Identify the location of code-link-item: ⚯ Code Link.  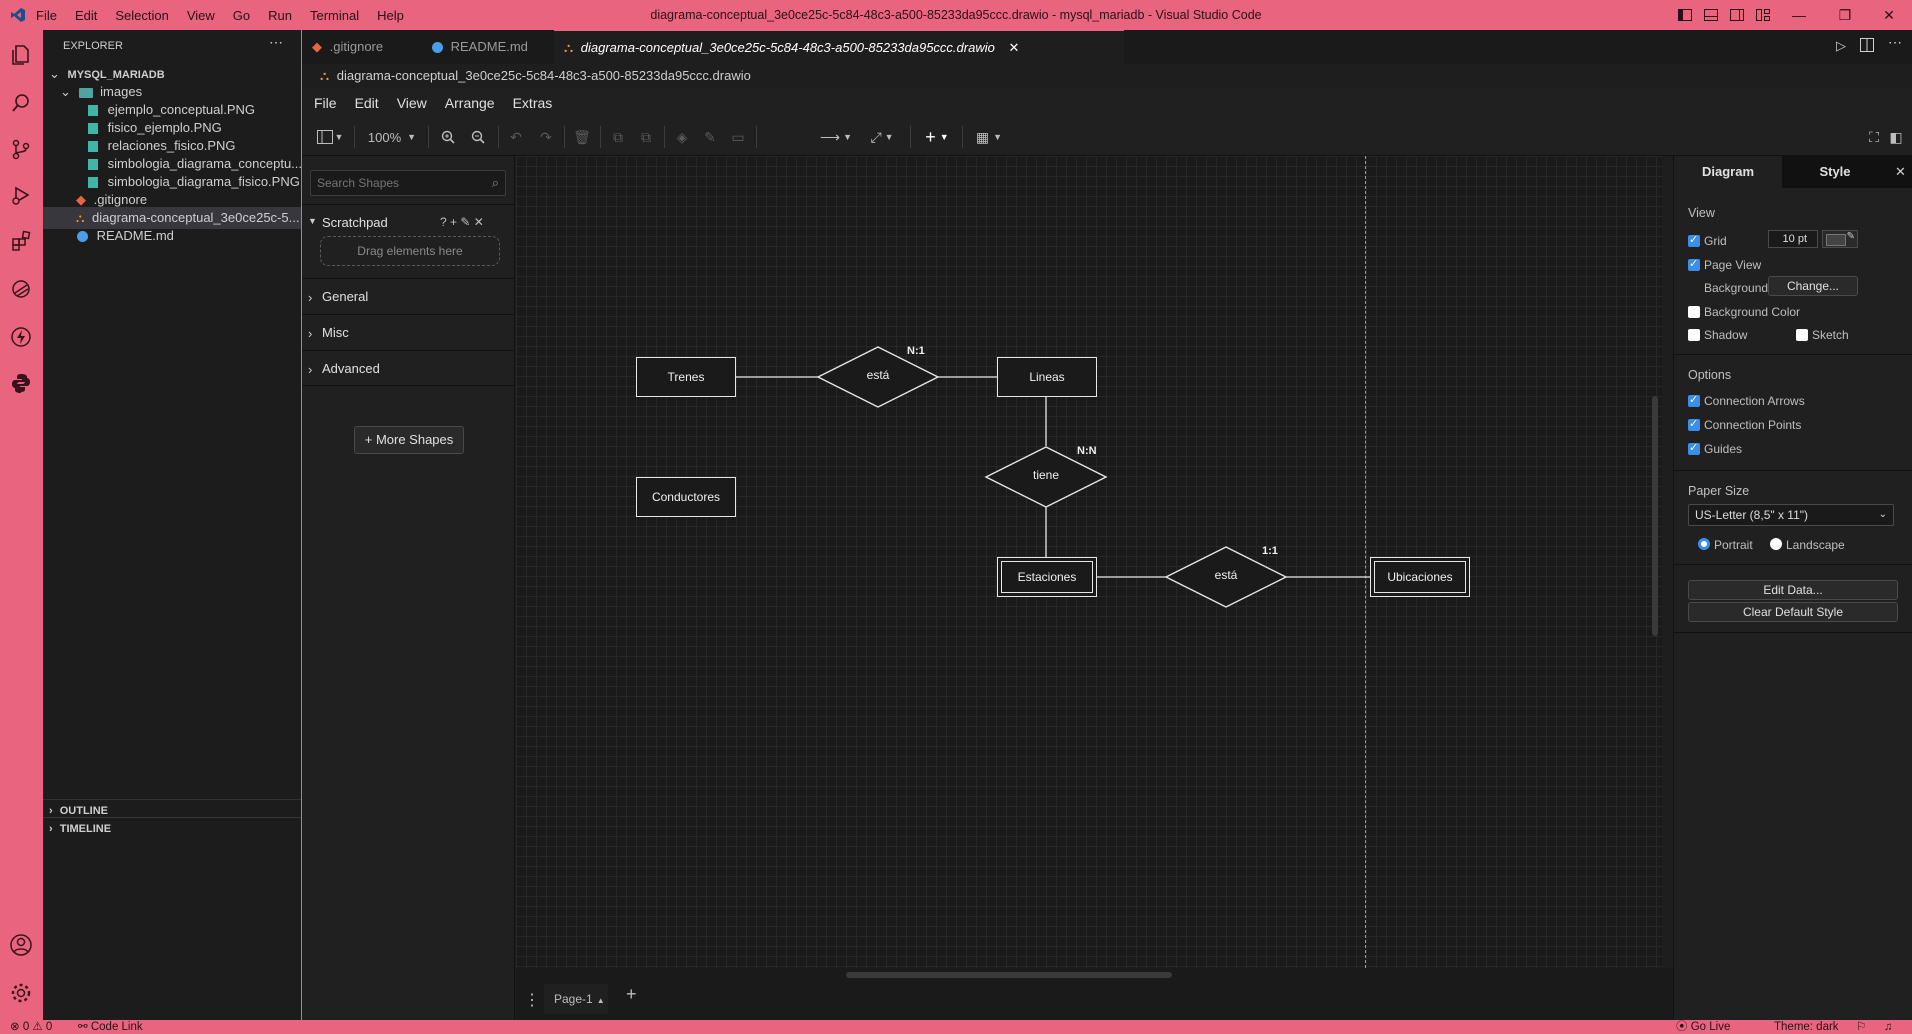
(110, 1027).